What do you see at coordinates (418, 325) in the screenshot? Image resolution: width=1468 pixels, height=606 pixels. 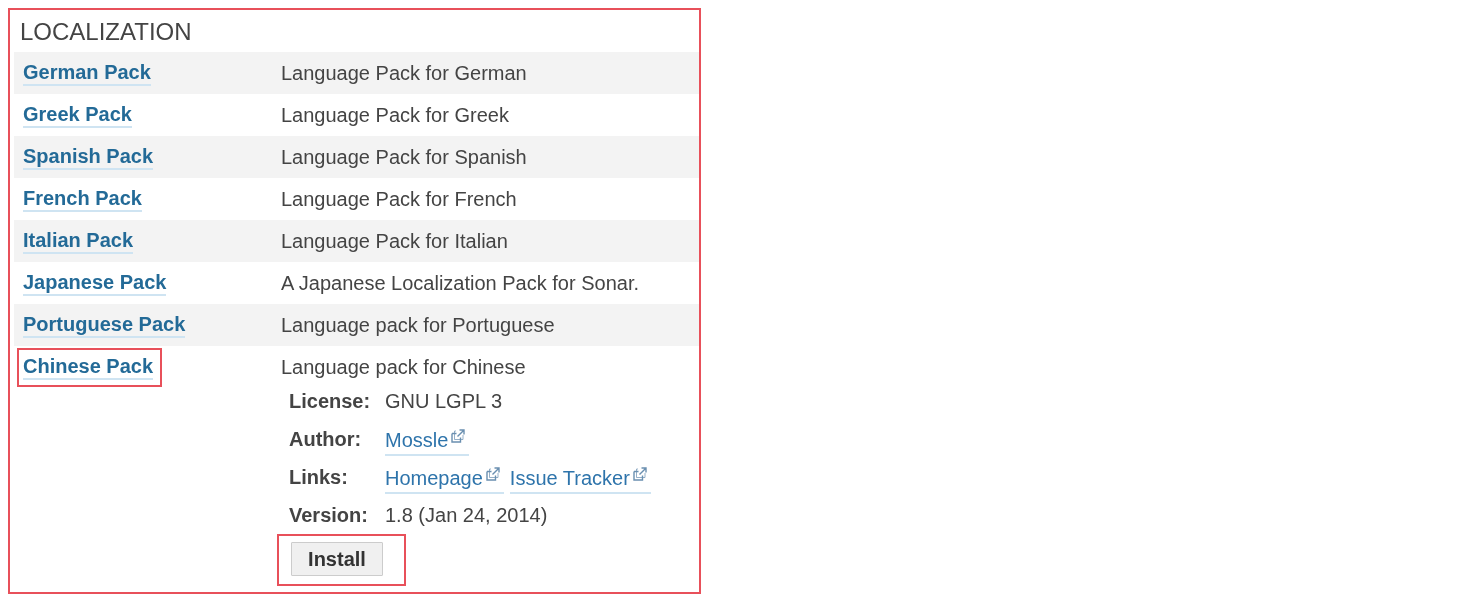 I see `pack-description: Language pack for Portuguese` at bounding box center [418, 325].